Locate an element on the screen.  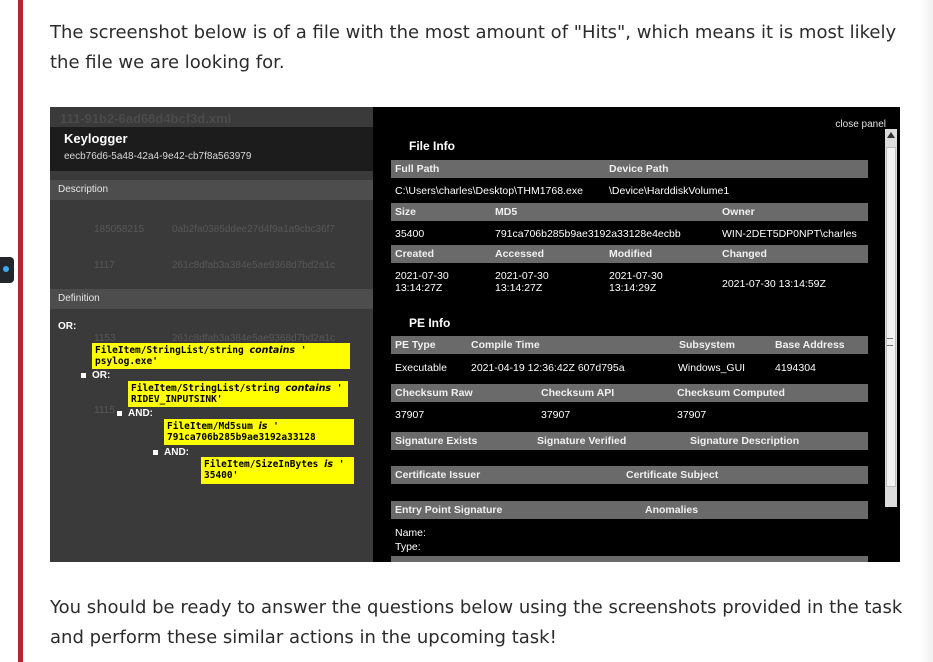
checksum-raw-value: 37907 is located at coordinates (410, 415).